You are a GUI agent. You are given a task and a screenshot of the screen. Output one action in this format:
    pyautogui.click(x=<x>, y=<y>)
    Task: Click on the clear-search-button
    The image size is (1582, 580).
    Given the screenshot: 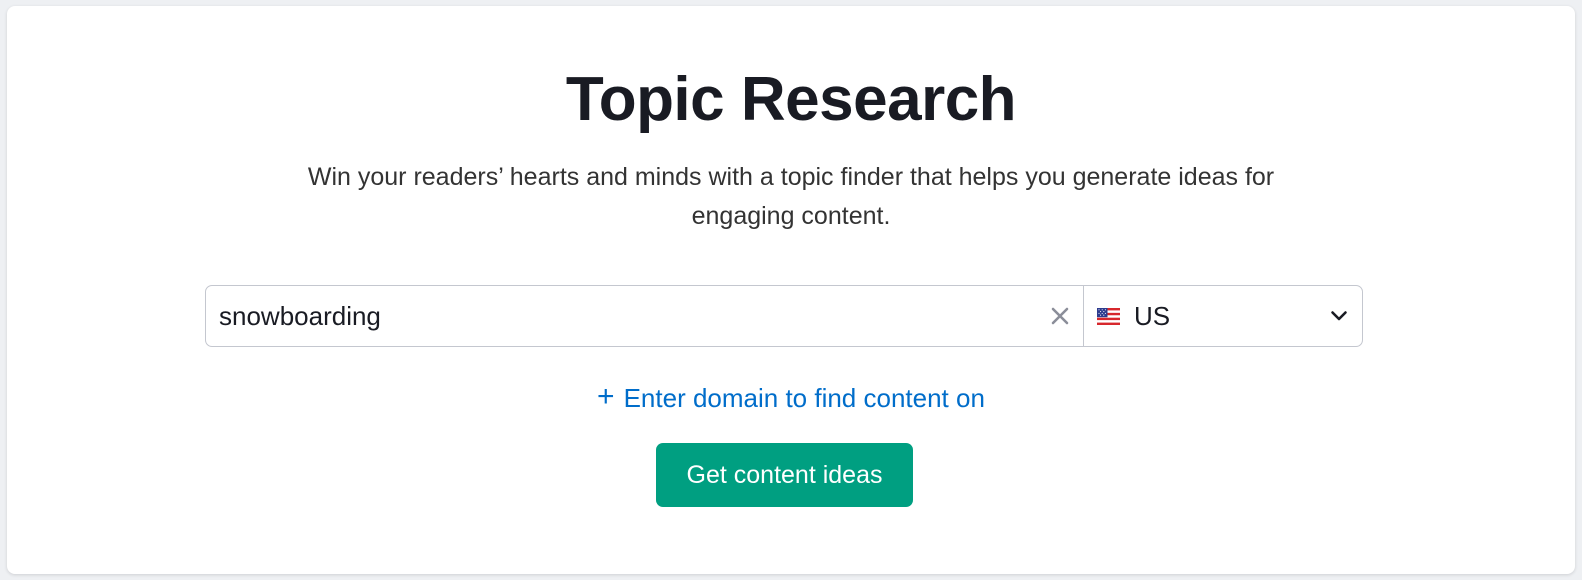 What is the action you would take?
    pyautogui.click(x=1060, y=316)
    